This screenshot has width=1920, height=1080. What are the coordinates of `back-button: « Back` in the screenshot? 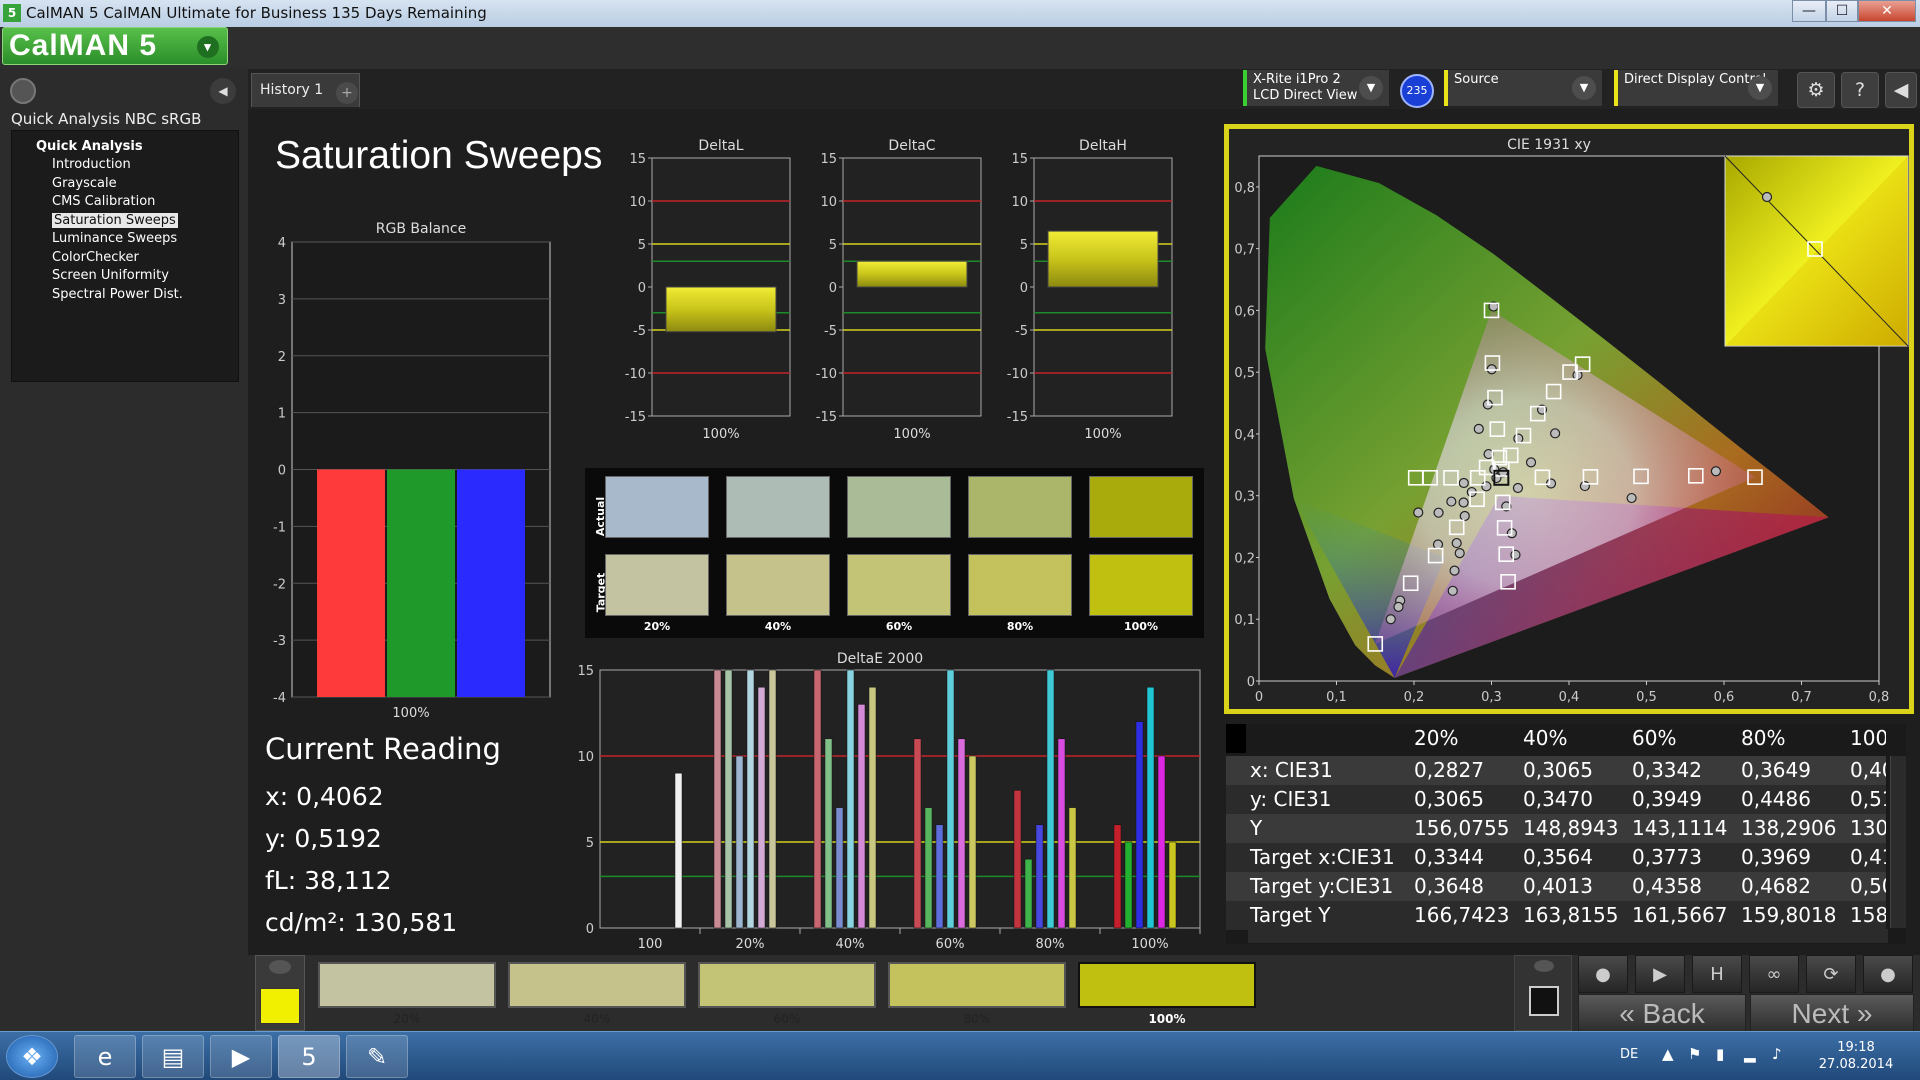 It's located at (1662, 1013).